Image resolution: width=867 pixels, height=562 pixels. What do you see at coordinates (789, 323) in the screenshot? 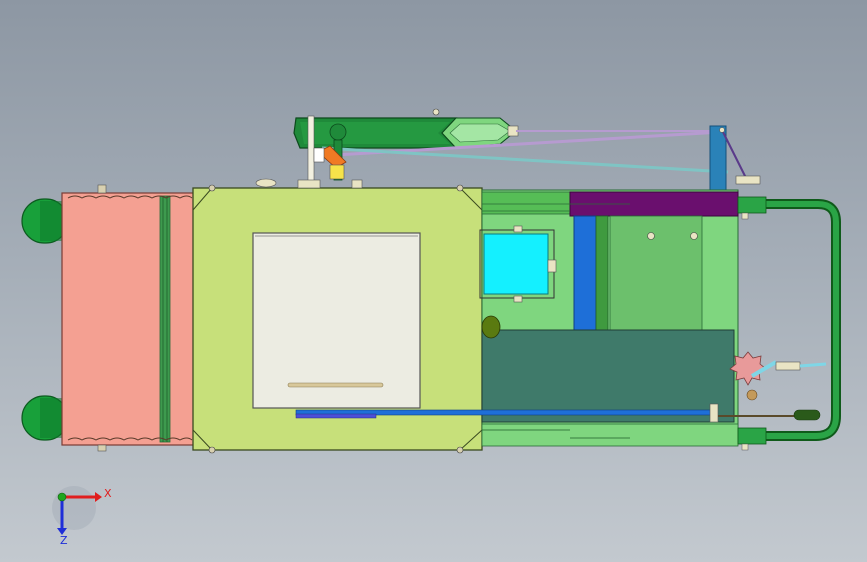
I see `return-pipe` at bounding box center [789, 323].